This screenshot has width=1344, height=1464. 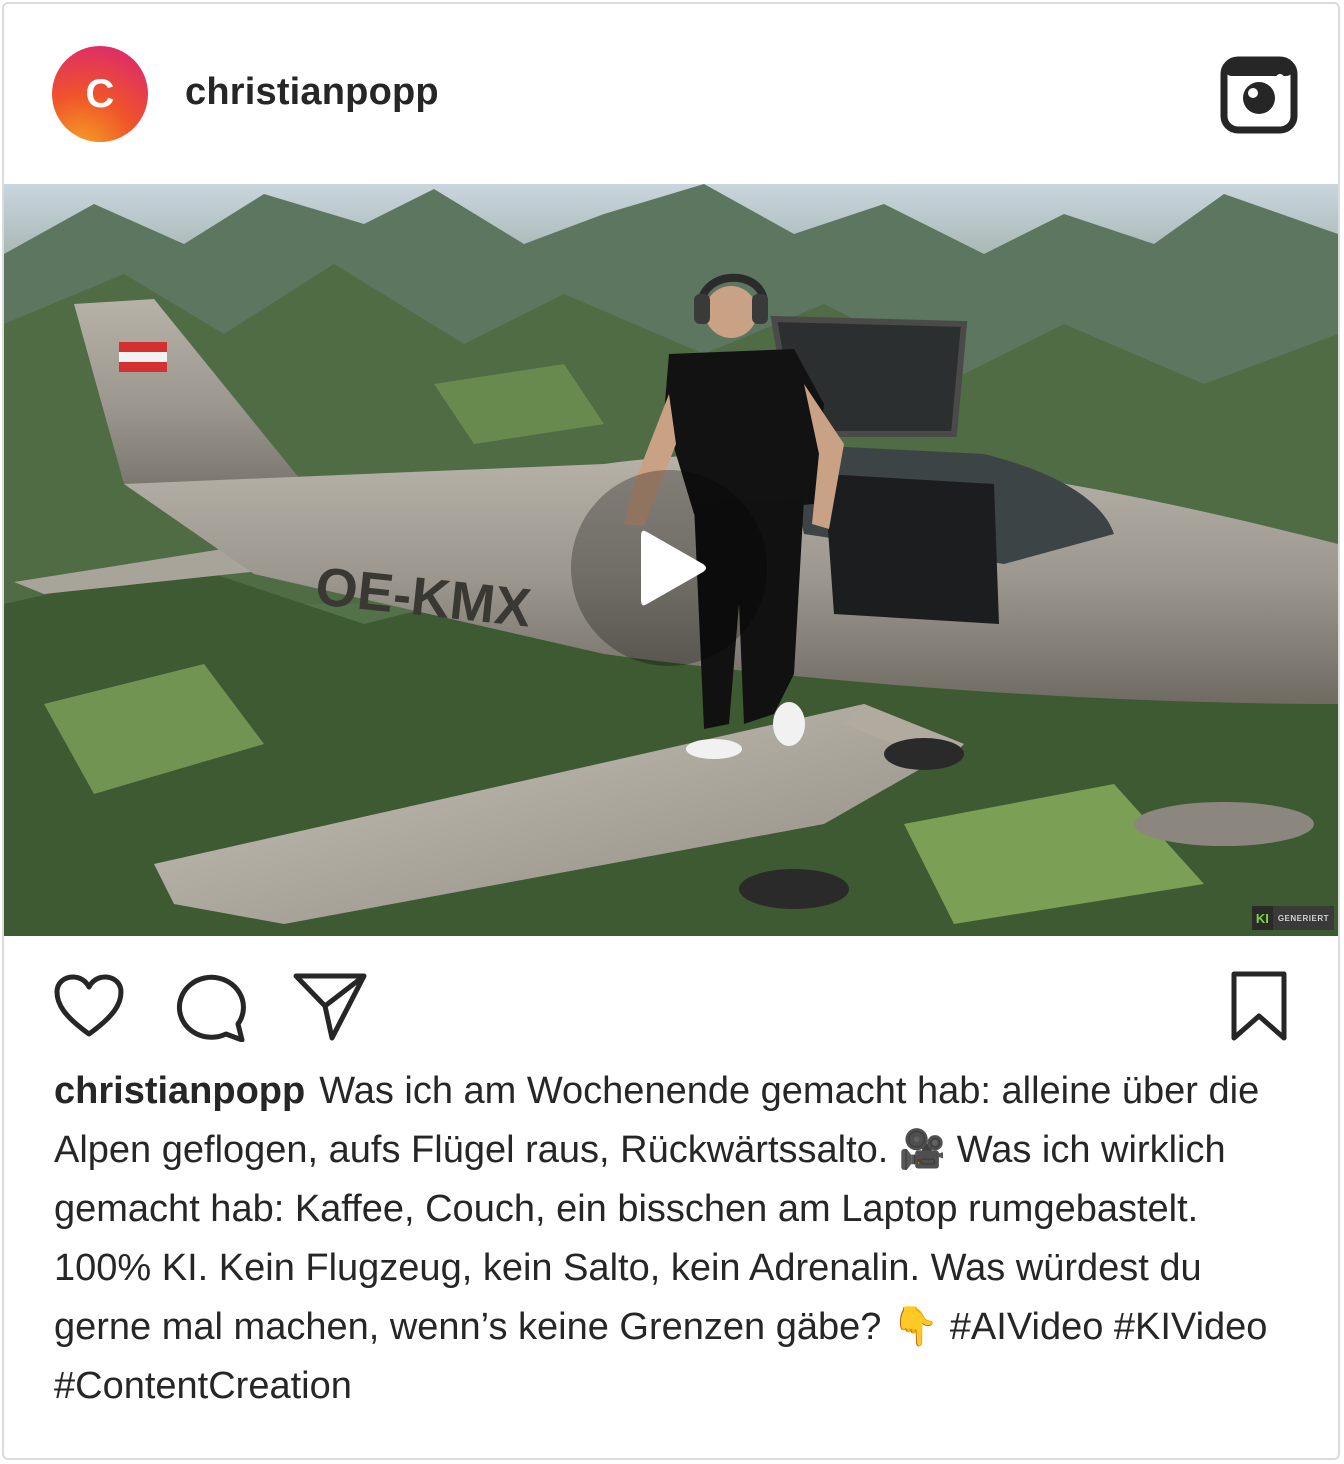 What do you see at coordinates (330, 1006) in the screenshot?
I see `share-icon` at bounding box center [330, 1006].